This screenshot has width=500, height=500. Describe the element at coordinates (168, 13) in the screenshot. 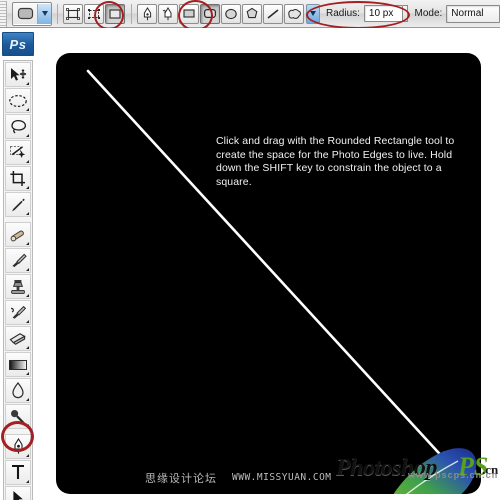

I see `freeform-pen-tool-button` at that location.